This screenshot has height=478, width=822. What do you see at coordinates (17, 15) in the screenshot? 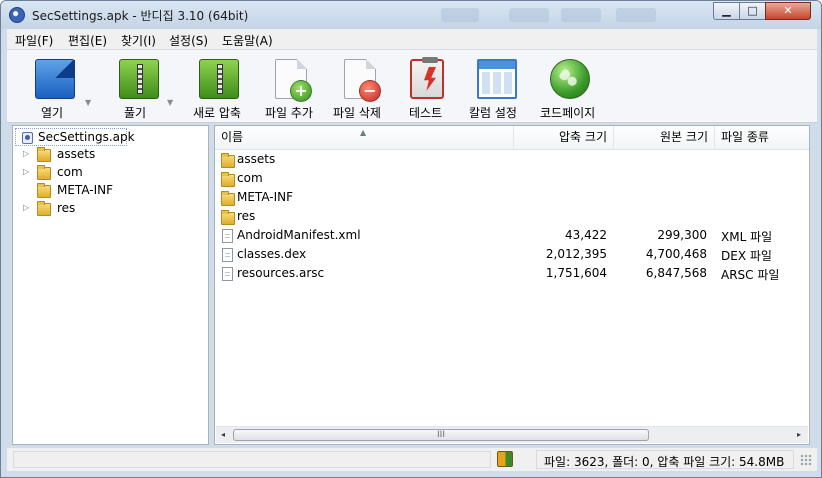
I see `bandizip-app-icon` at bounding box center [17, 15].